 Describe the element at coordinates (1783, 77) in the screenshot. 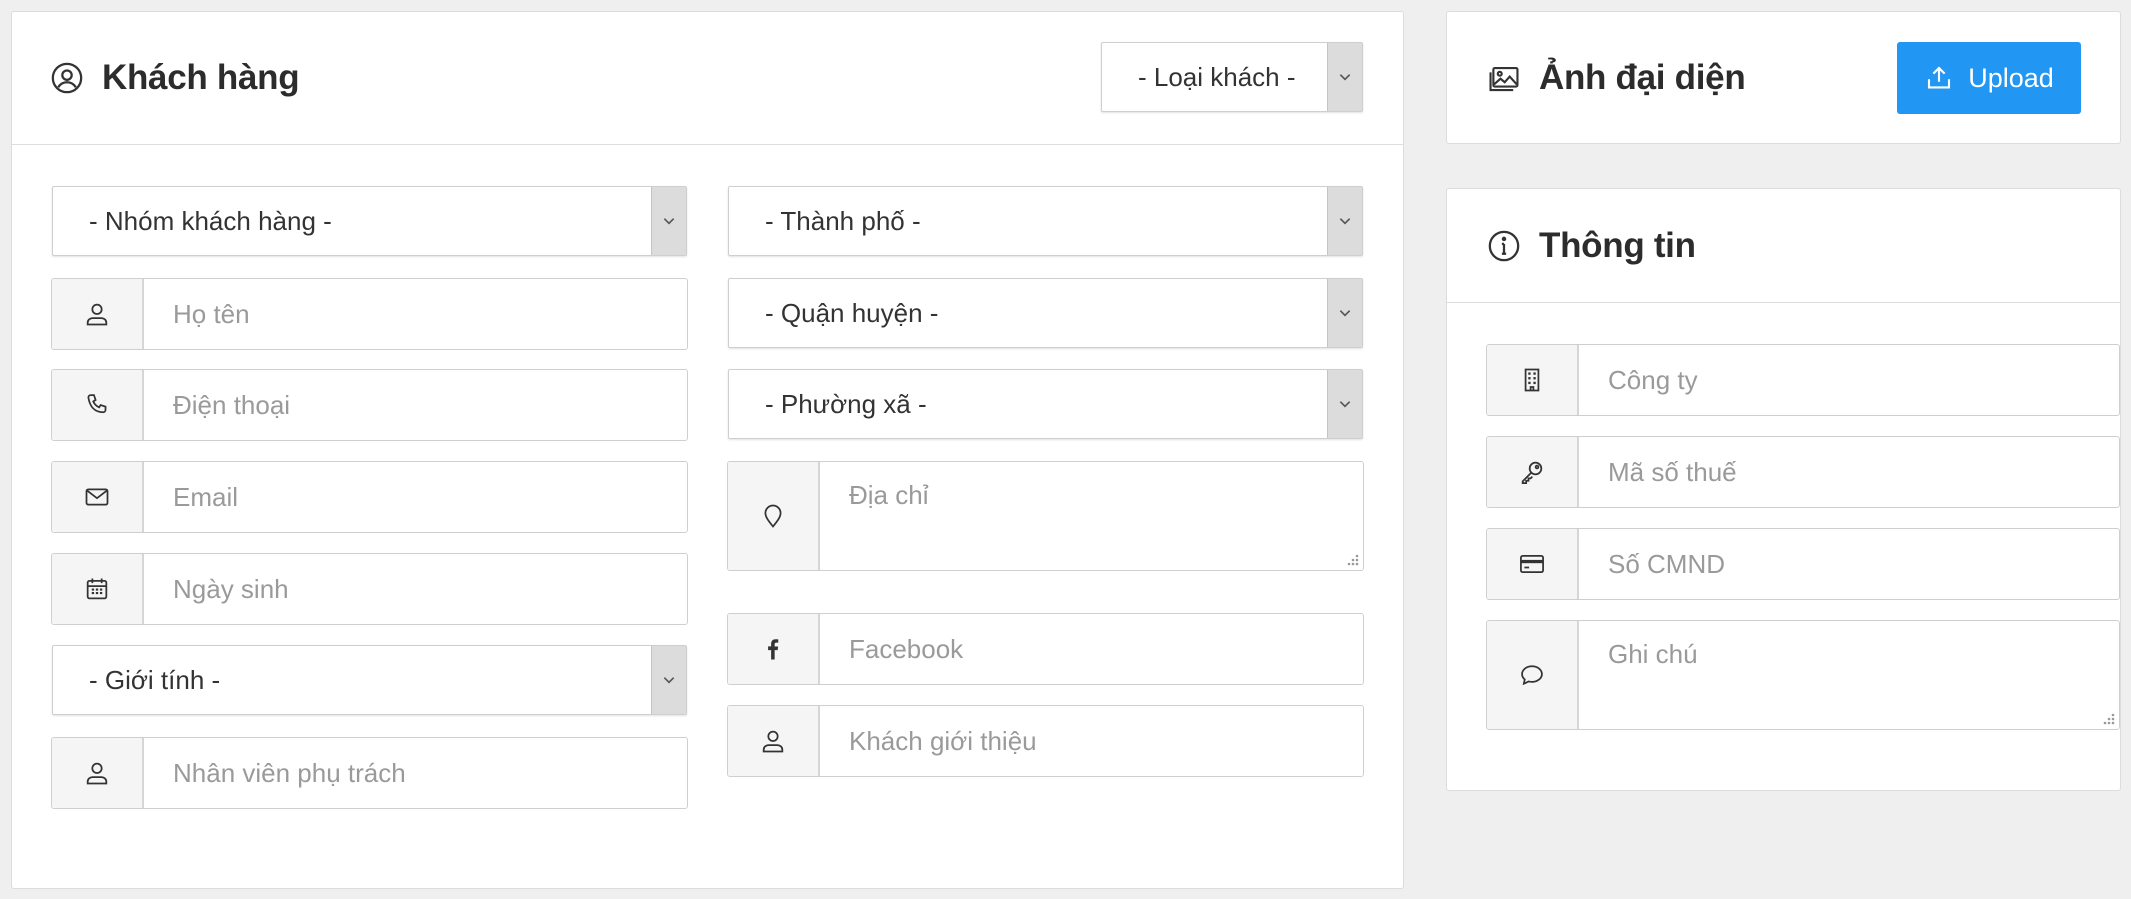

I see `avatar-card: Ảnh đại diện Upload` at that location.